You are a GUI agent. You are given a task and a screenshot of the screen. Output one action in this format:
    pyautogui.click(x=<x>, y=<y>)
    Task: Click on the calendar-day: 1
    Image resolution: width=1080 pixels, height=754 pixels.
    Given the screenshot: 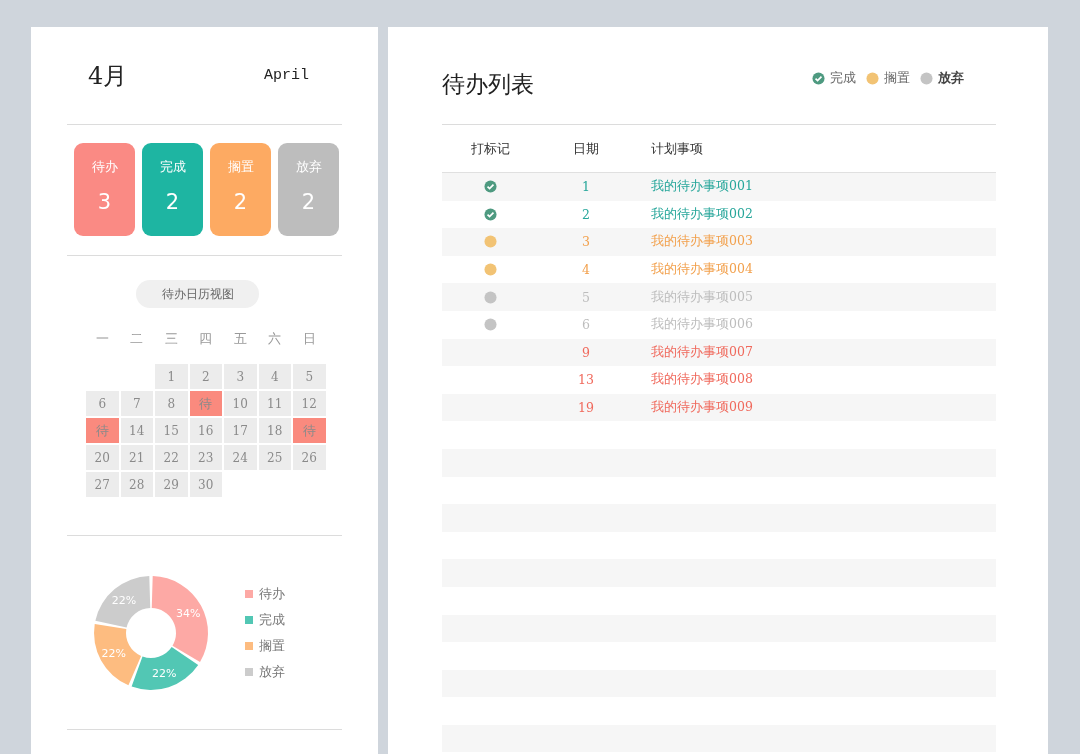 What is the action you would take?
    pyautogui.click(x=171, y=376)
    